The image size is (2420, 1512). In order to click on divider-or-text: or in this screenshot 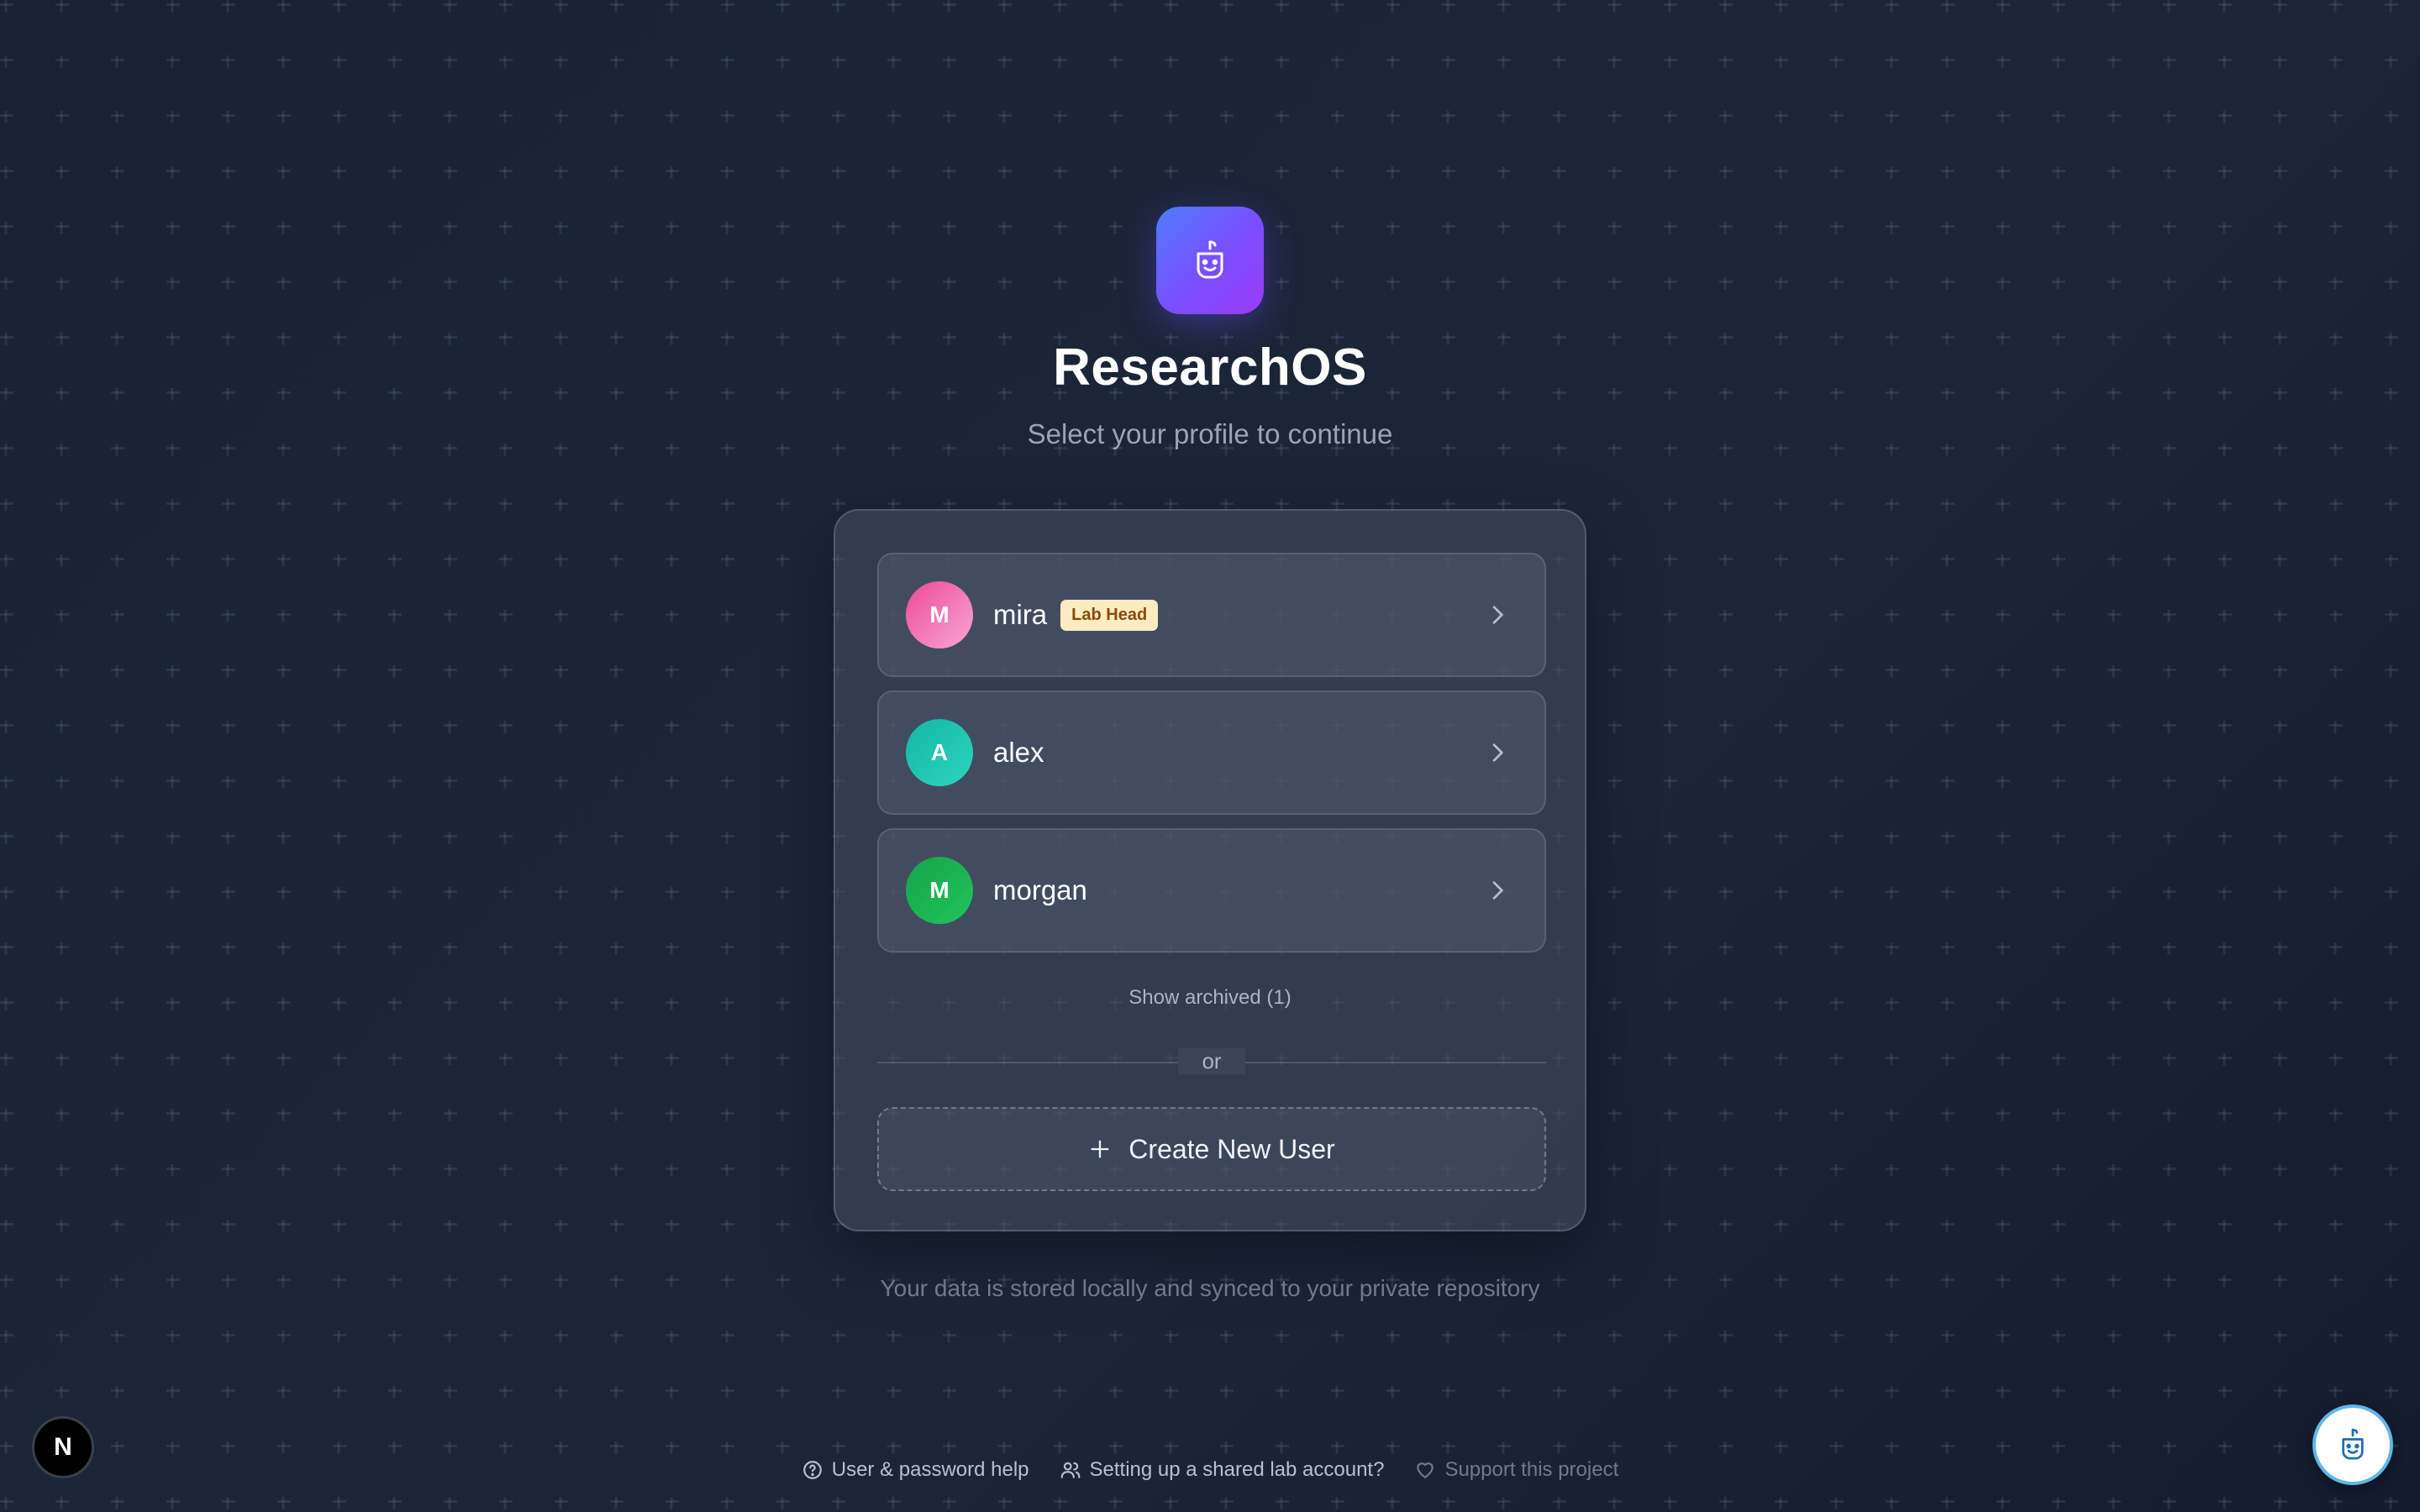, I will do `click(1211, 1061)`.